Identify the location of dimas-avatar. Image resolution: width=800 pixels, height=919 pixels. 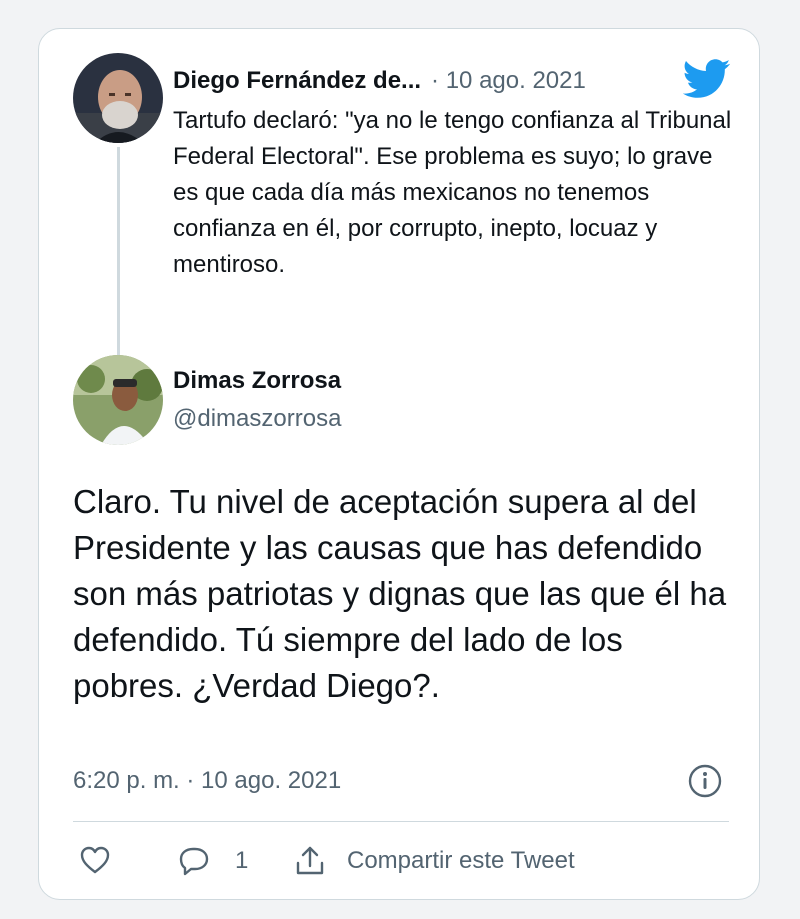
(118, 400).